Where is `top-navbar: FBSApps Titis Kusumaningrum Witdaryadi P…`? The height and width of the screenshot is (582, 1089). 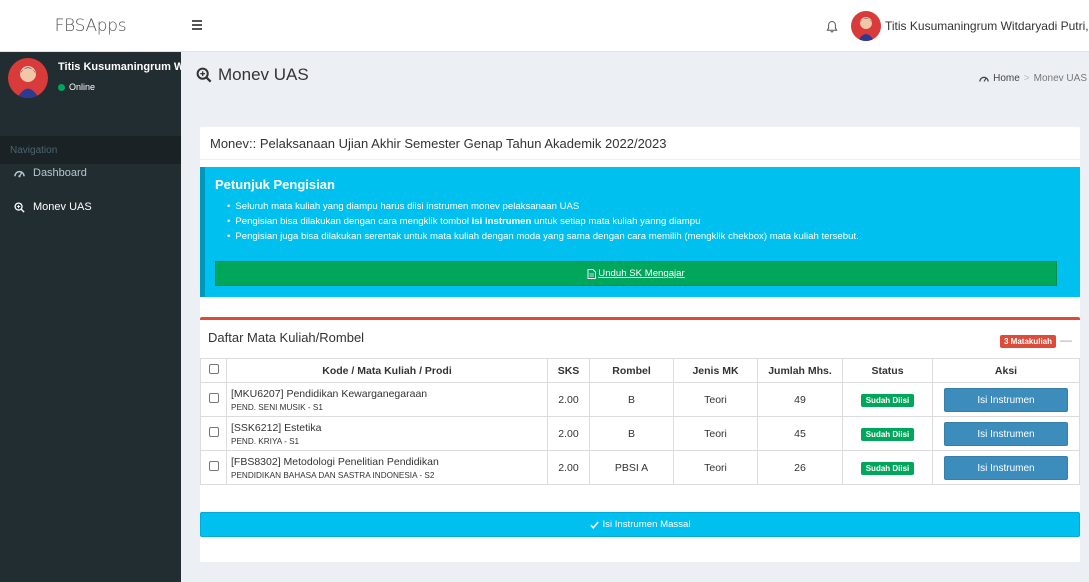
top-navbar: FBSApps Titis Kusumaningrum Witdaryadi P… is located at coordinates (544, 26).